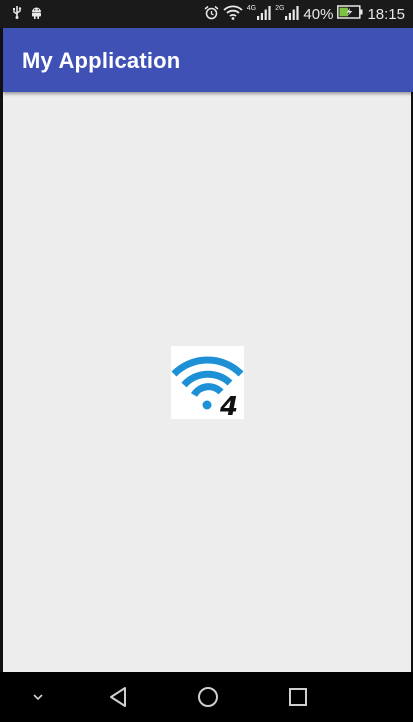 This screenshot has width=413, height=722. Describe the element at coordinates (386, 14) in the screenshot. I see `clock: 18:15` at that location.